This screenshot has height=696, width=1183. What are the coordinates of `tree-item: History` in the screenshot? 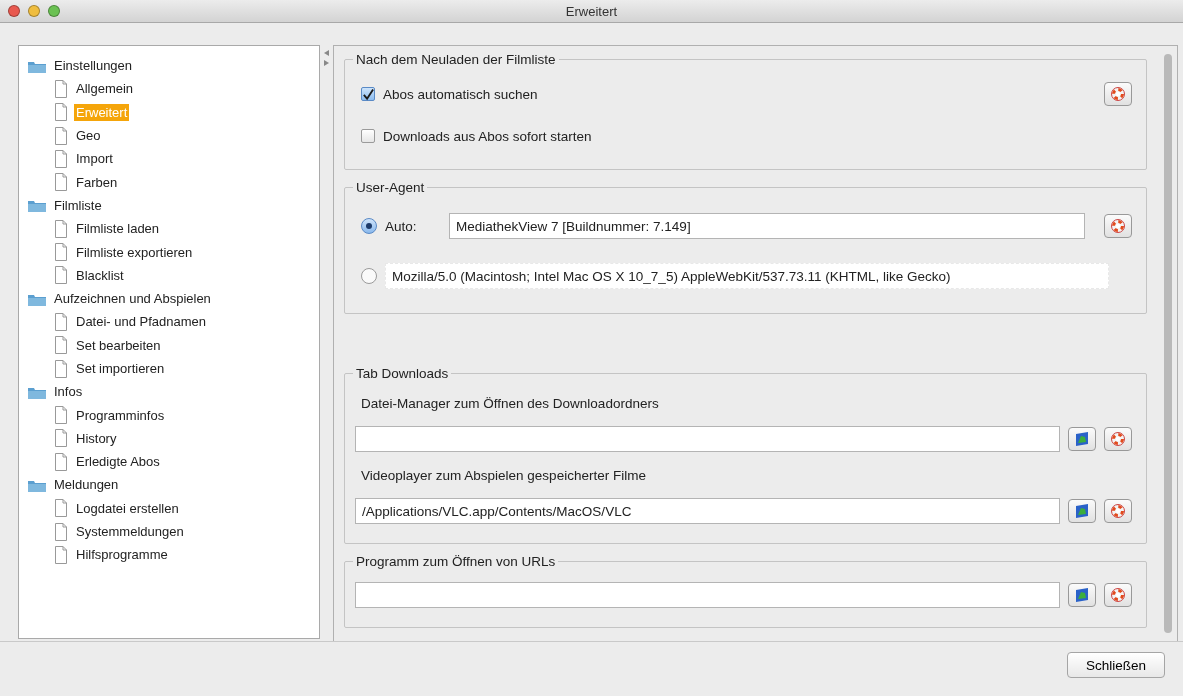 It's located at (96, 438).